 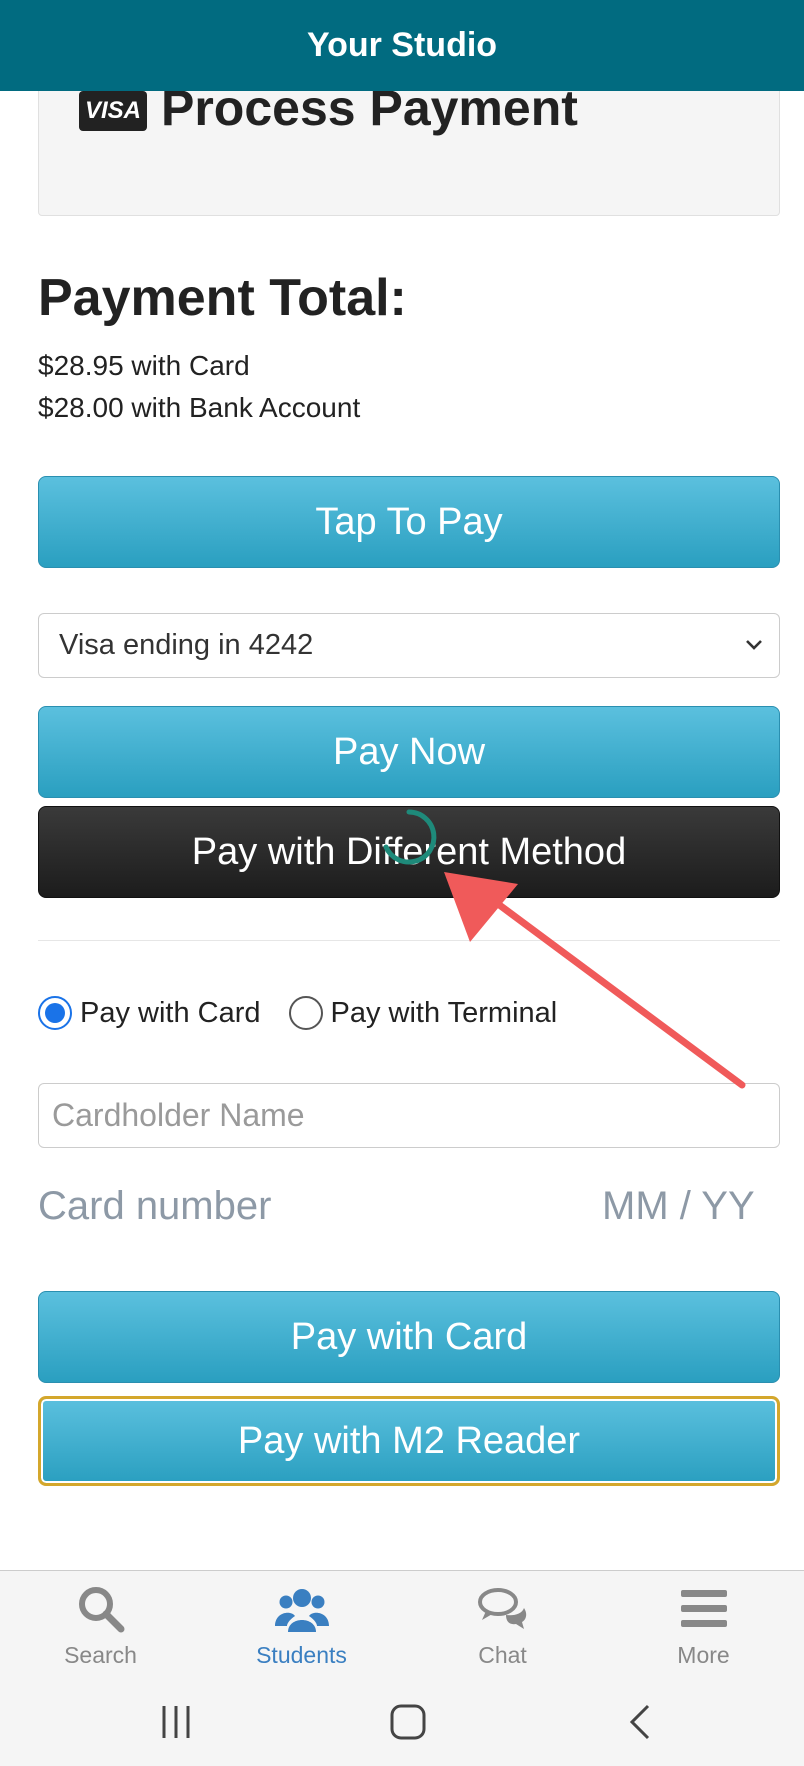 What do you see at coordinates (678, 1206) in the screenshot?
I see `card-expiry-field: MM / YY` at bounding box center [678, 1206].